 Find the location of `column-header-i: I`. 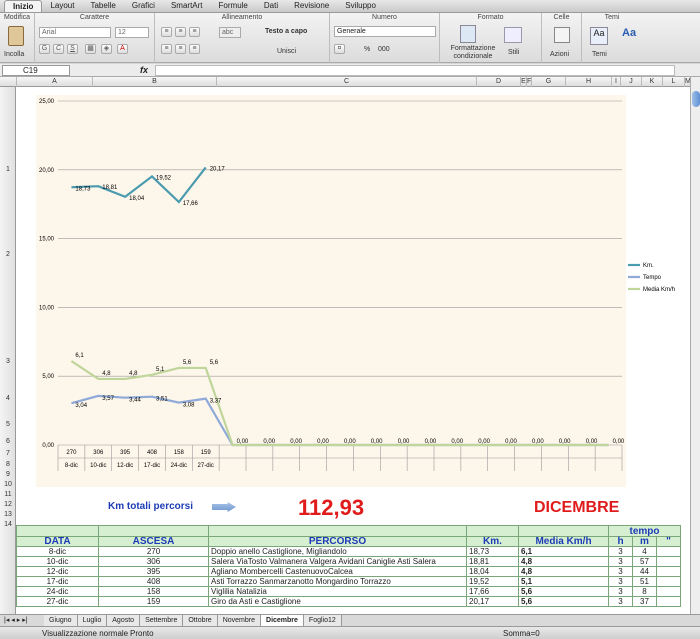

column-header-i: I is located at coordinates (615, 82).